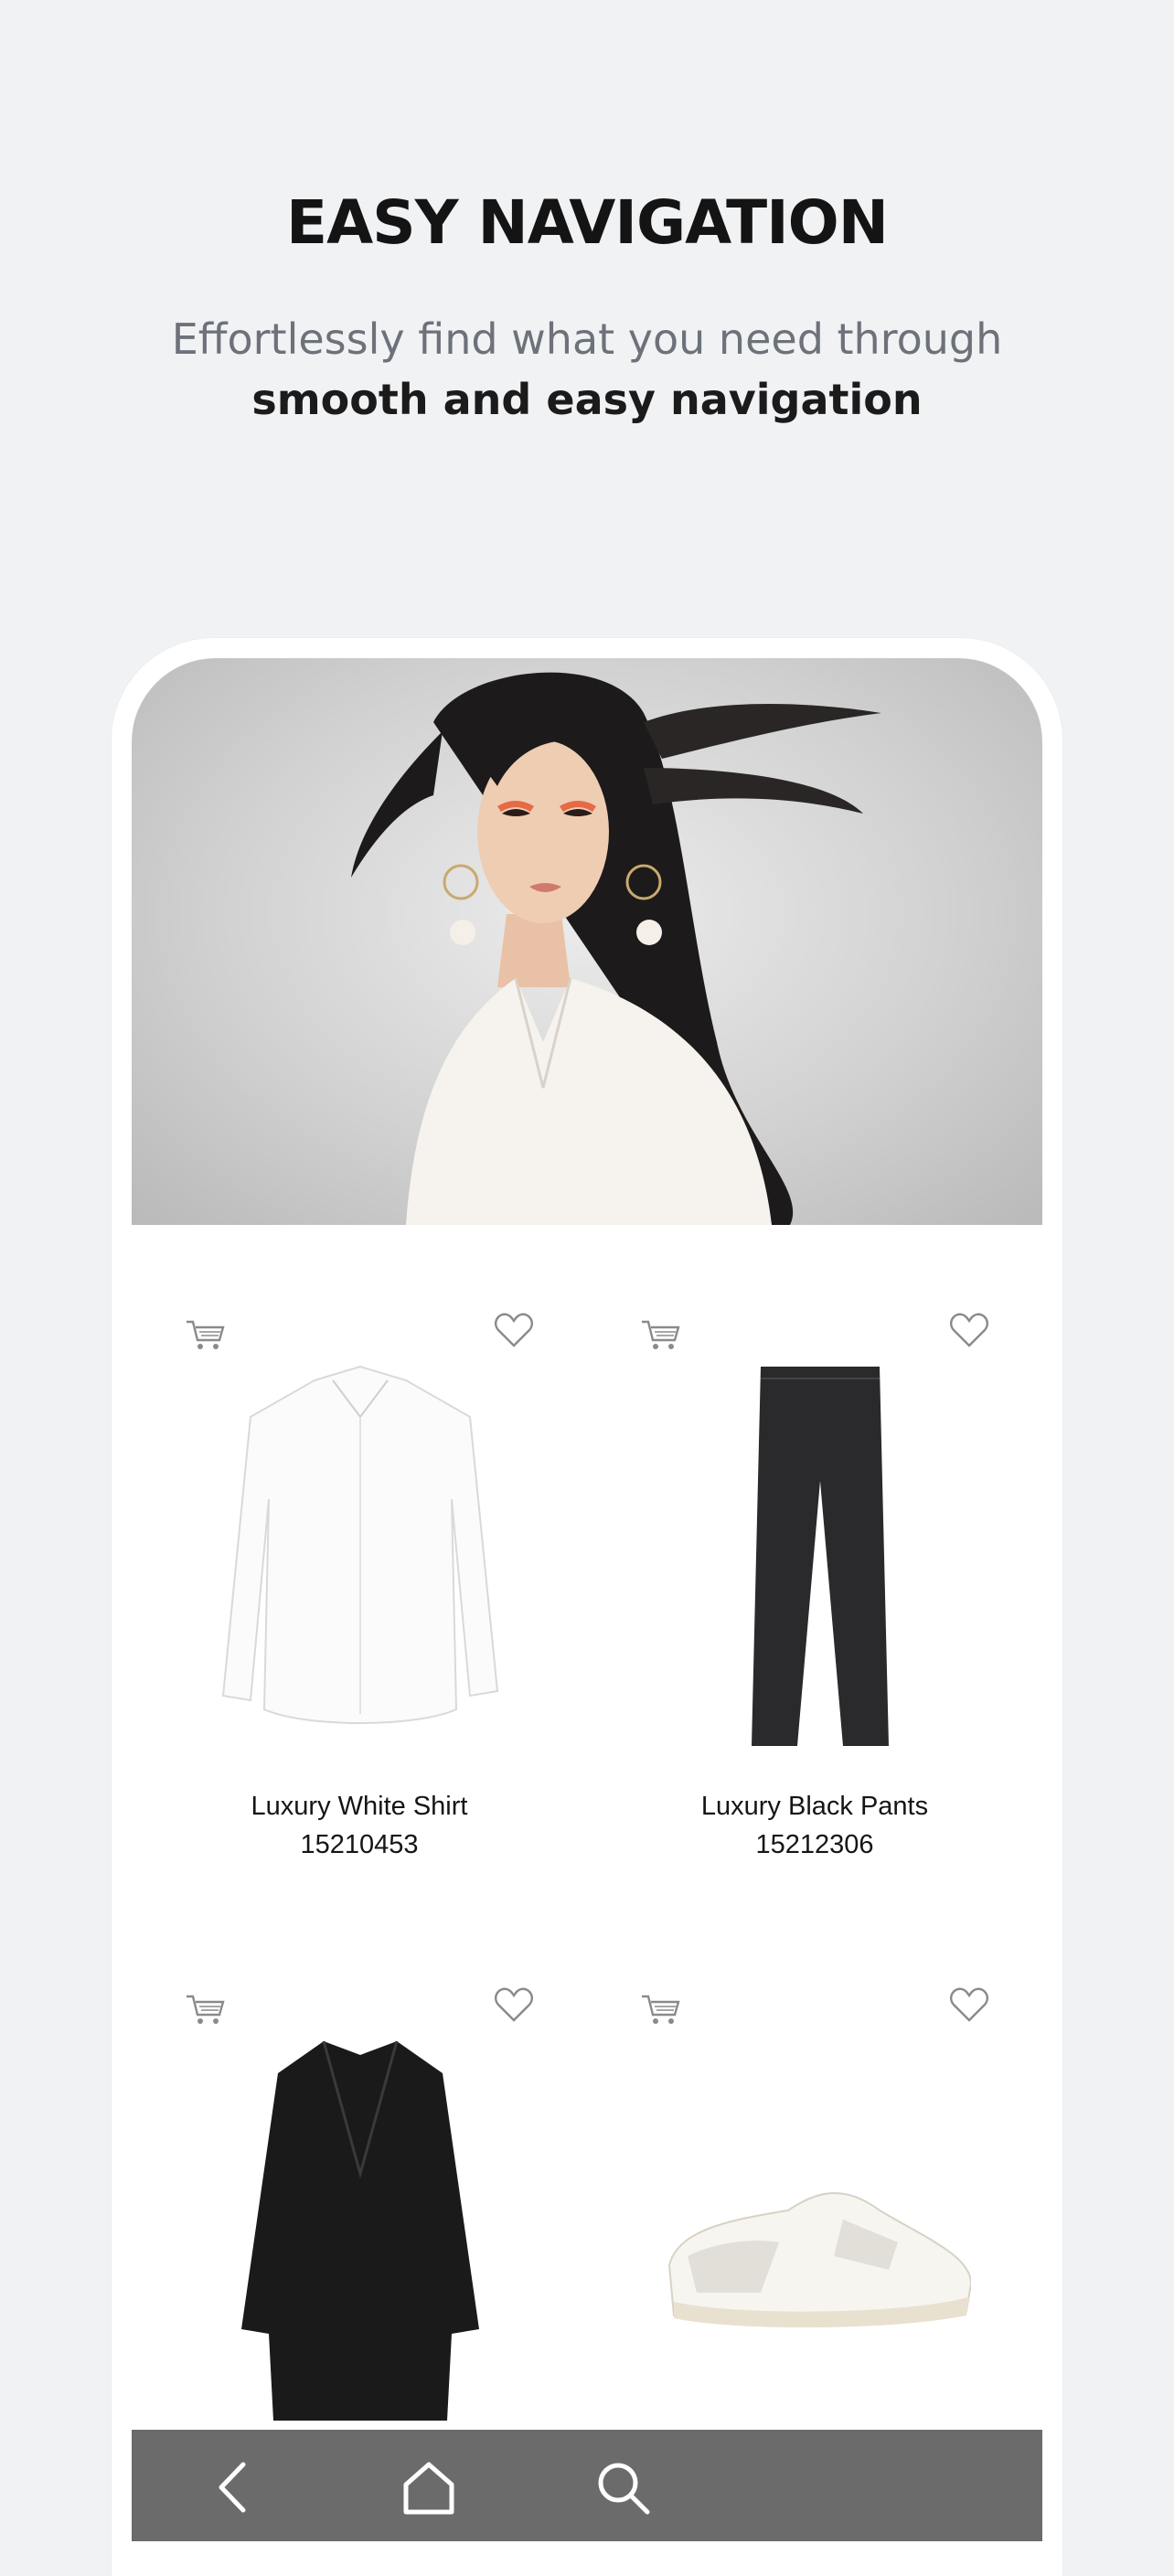 The width and height of the screenshot is (1174, 2576). Describe the element at coordinates (359, 1844) in the screenshot. I see `product-code: 15210453` at that location.